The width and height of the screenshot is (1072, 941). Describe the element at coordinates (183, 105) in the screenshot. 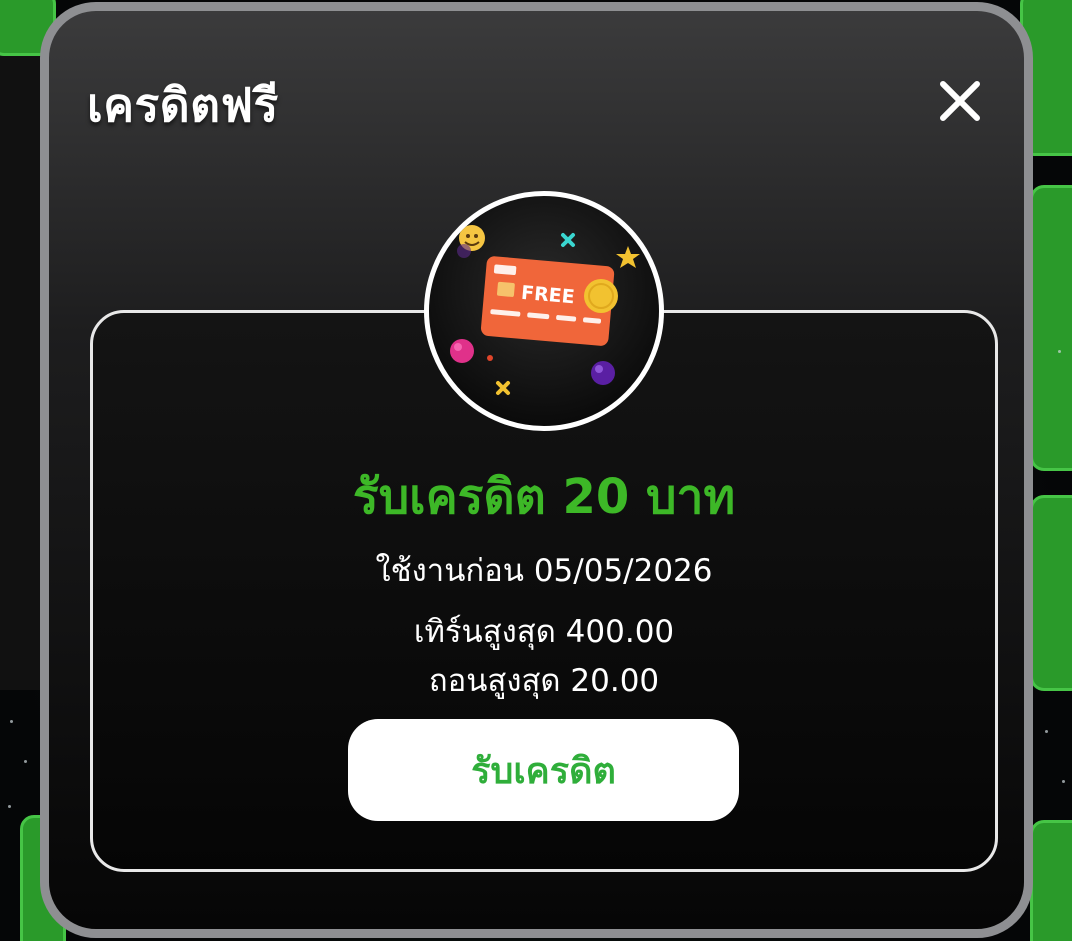

I see `modal-title: เครดิตฟรี` at that location.